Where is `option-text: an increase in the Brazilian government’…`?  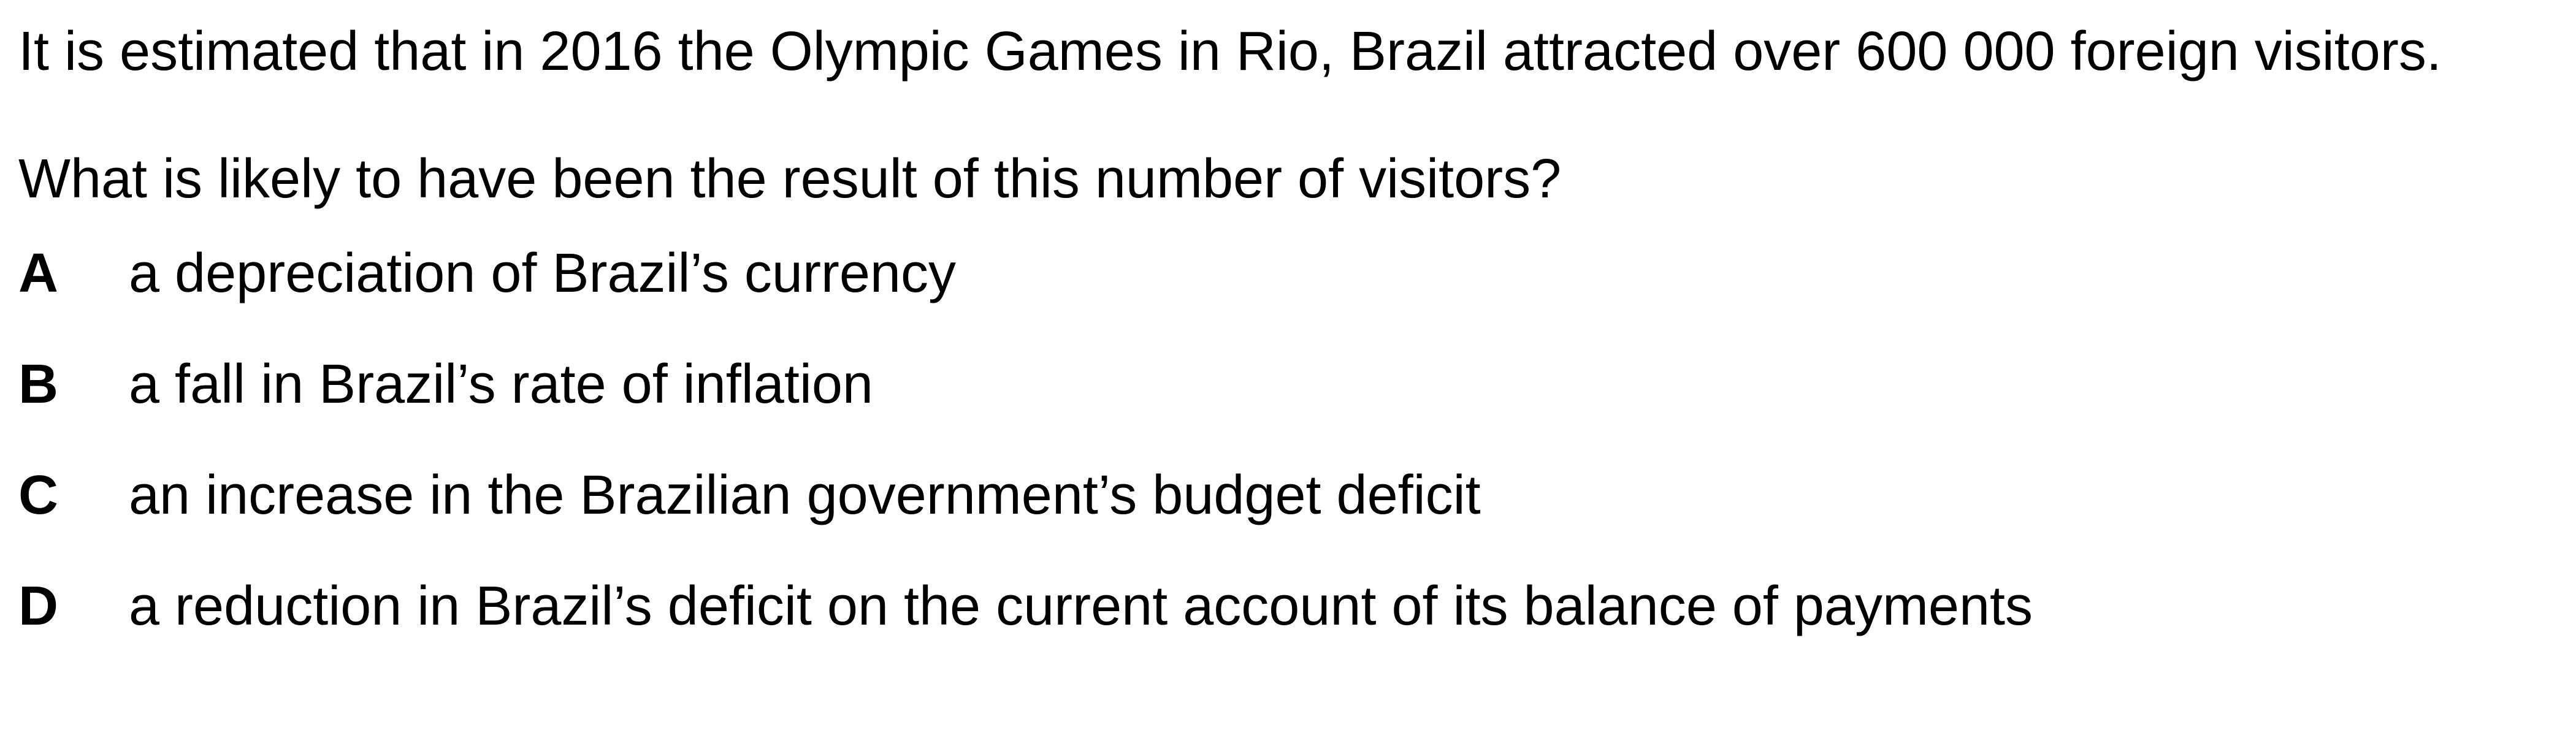
option-text: an increase in the Brazilian government’… is located at coordinates (805, 496).